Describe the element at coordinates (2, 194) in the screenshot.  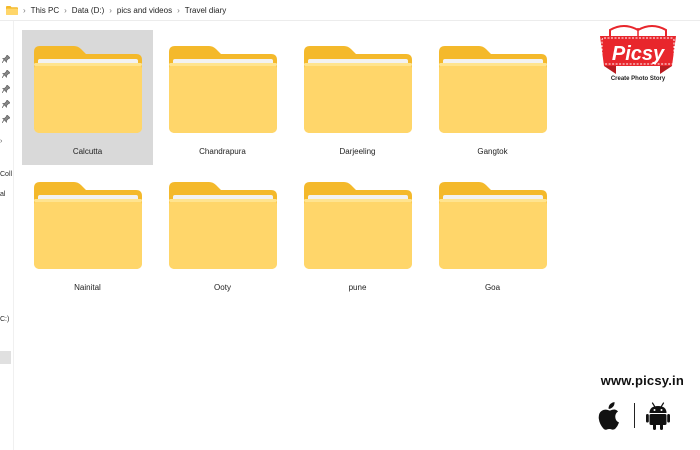
I see `nav-item-local: al` at that location.